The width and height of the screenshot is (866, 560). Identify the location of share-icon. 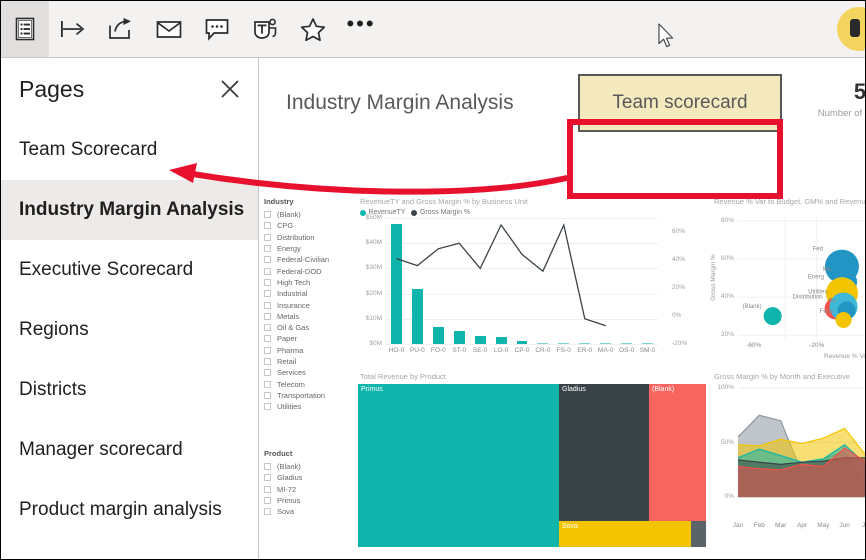
(121, 29).